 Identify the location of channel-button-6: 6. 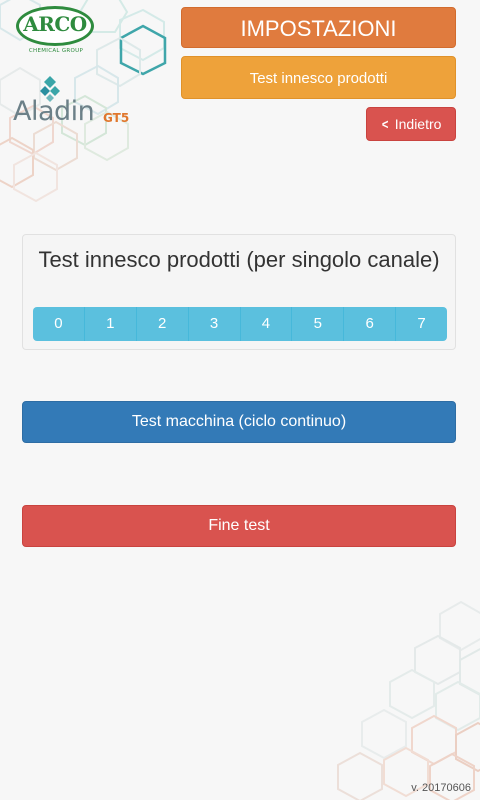
(370, 324).